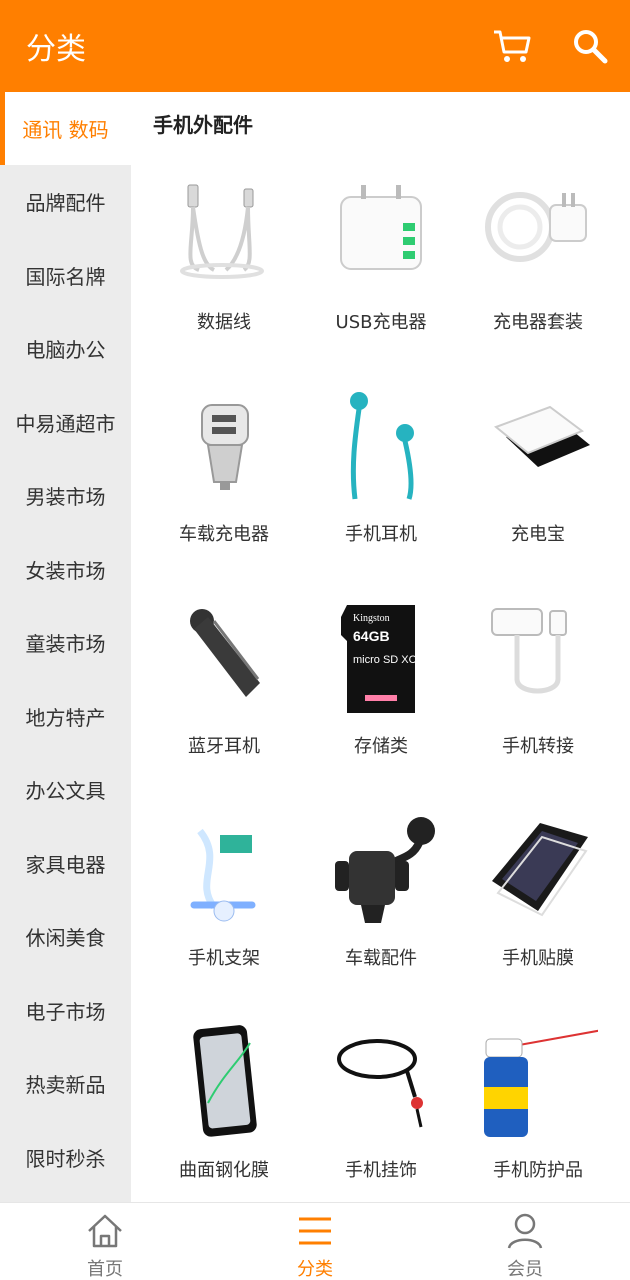 This screenshot has height=1280, width=630. Describe the element at coordinates (371, 618) in the screenshot. I see `card-brand-text: Kingston` at that location.